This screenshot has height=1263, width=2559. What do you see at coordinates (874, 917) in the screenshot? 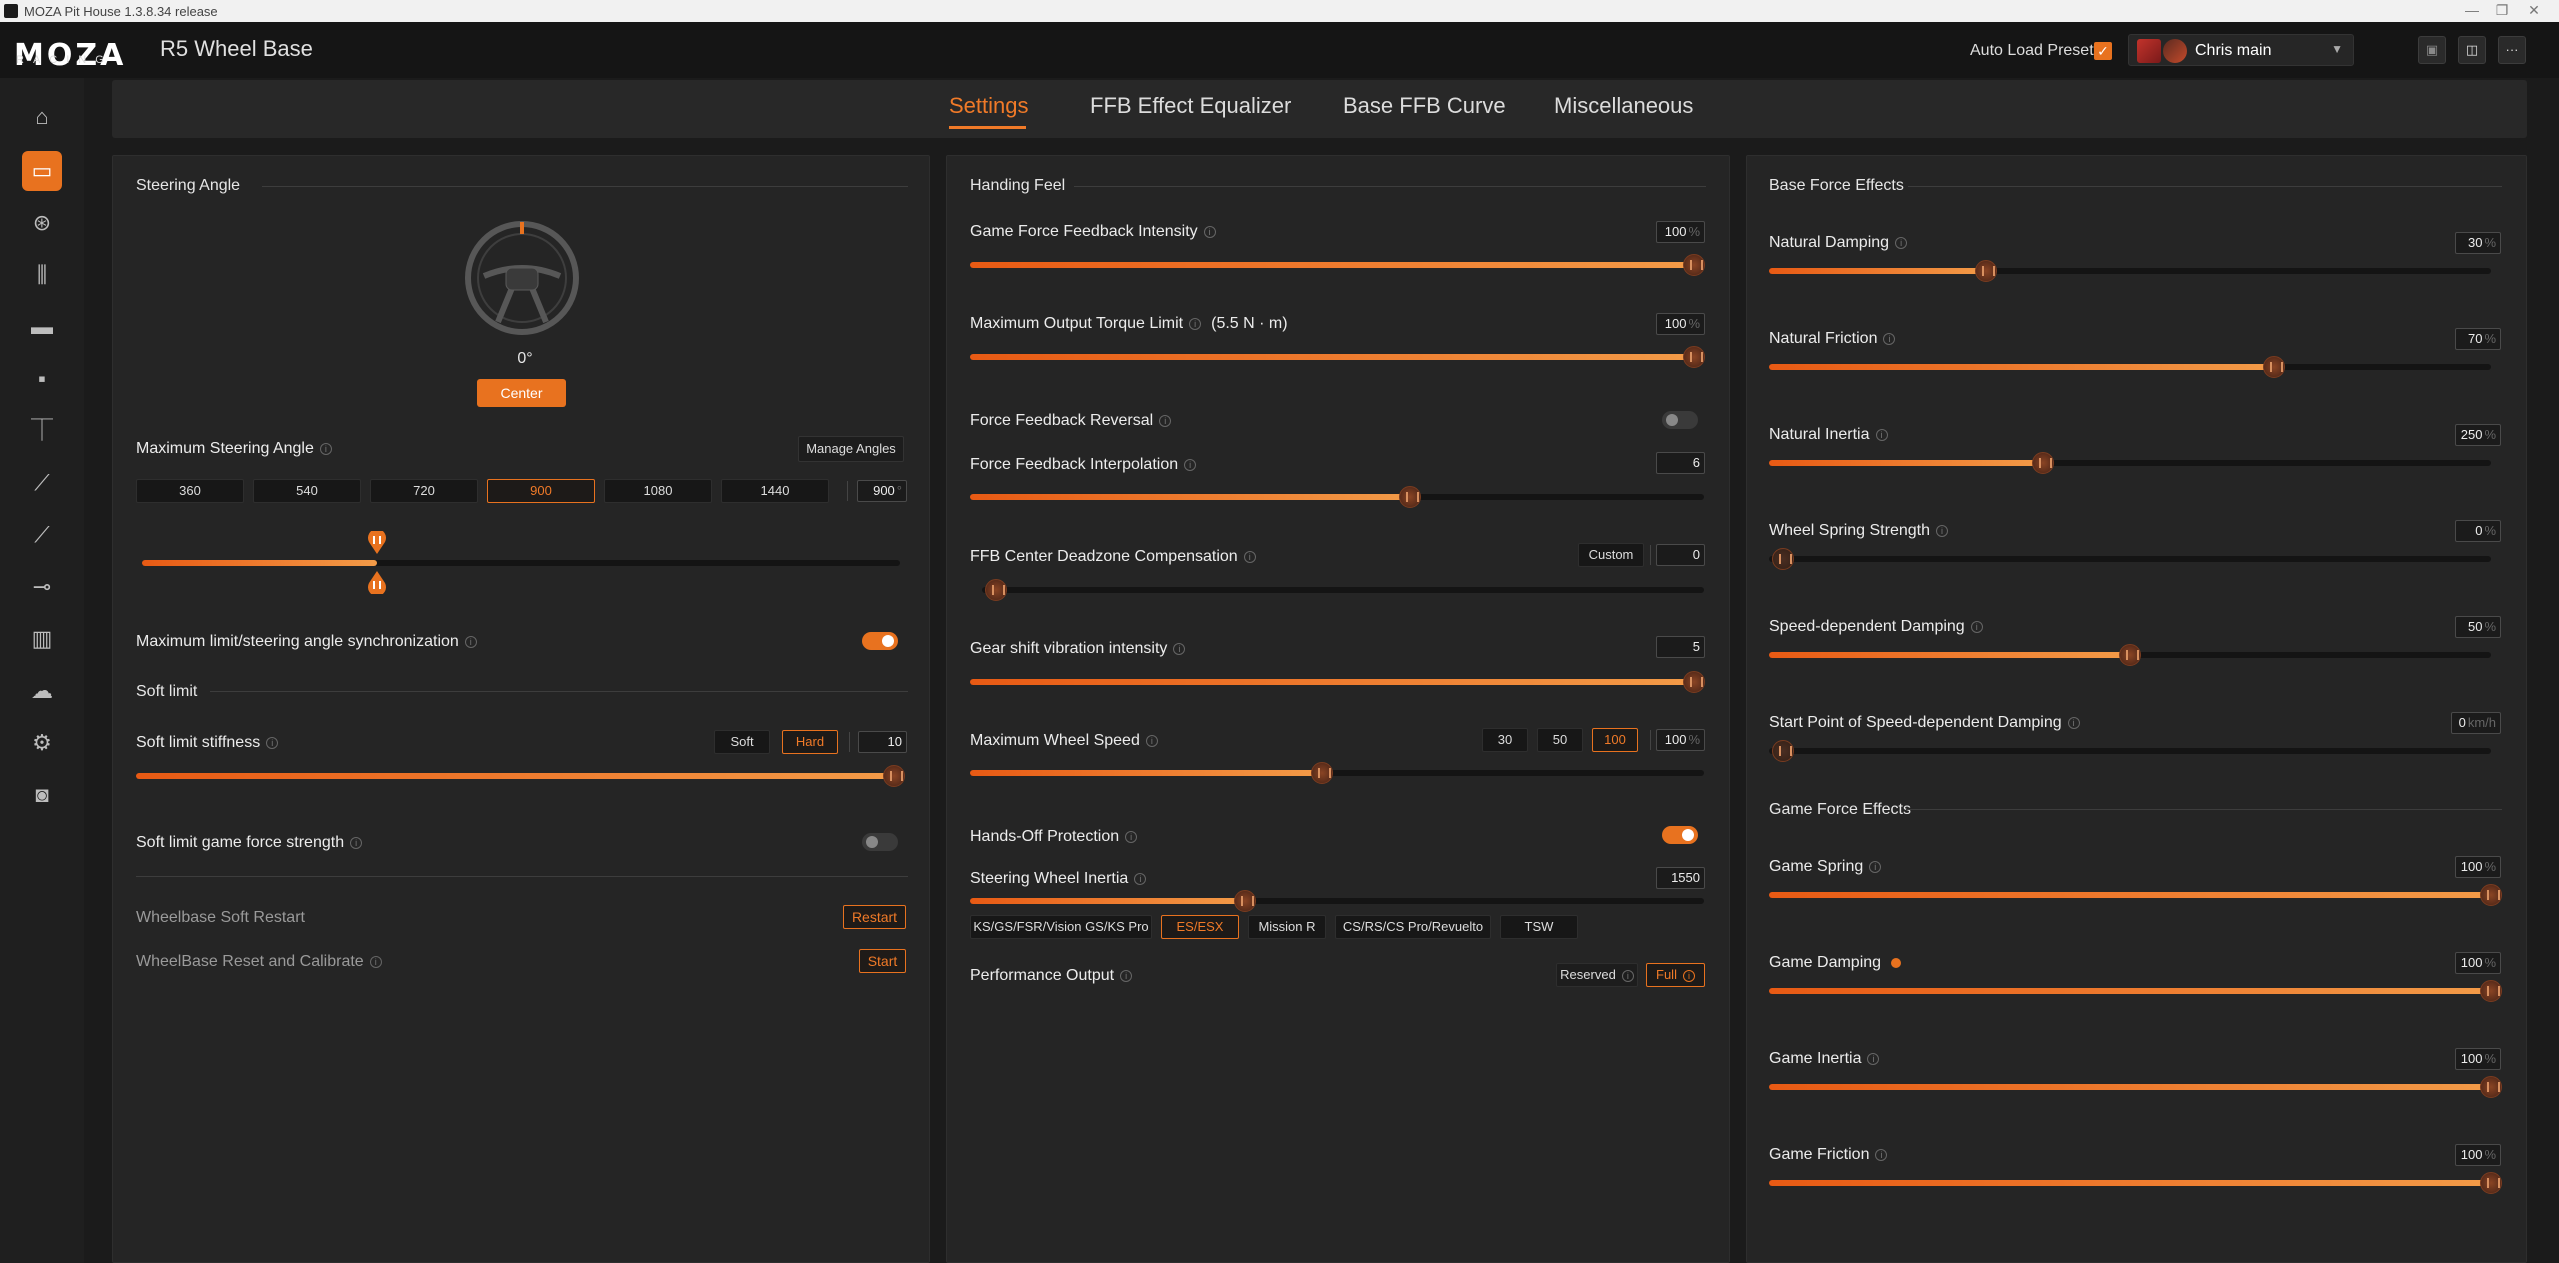
I see `restart-button: Restart` at bounding box center [874, 917].